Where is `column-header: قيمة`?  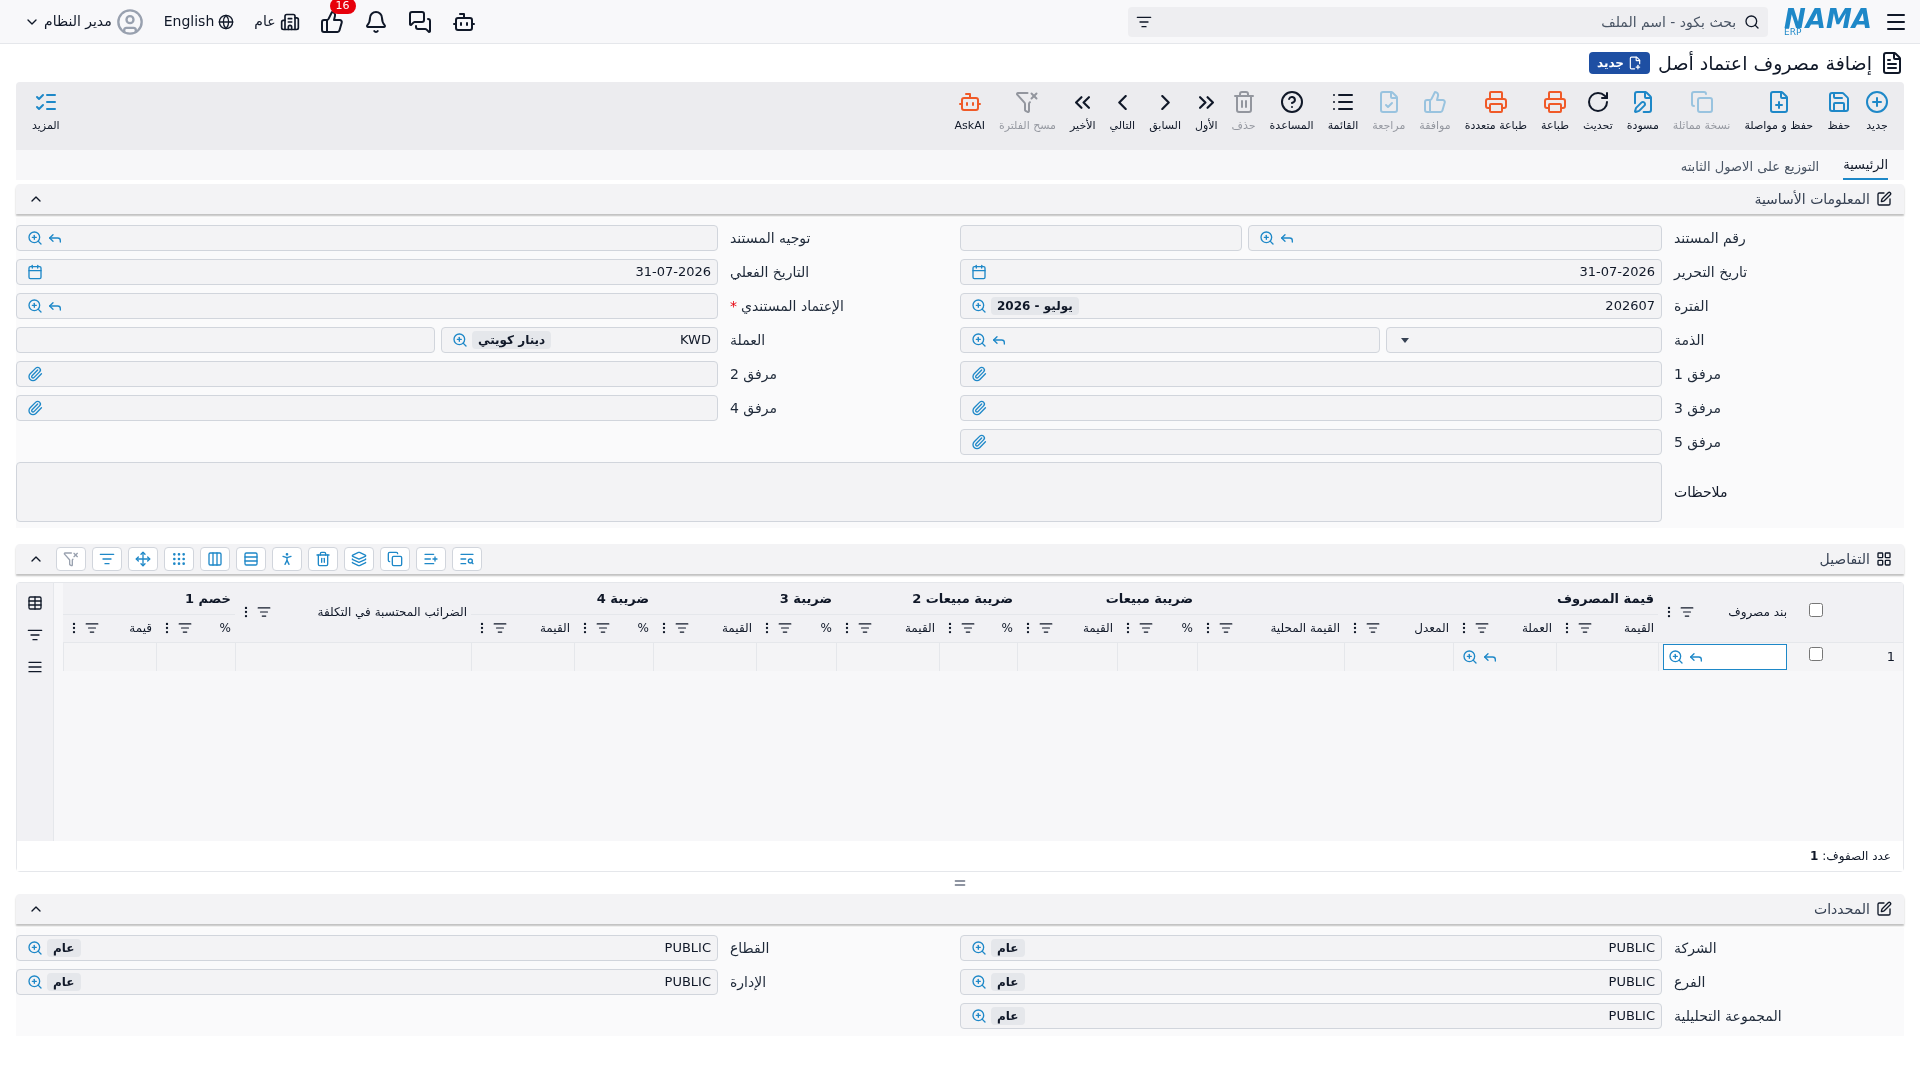 column-header: قيمة is located at coordinates (109, 628).